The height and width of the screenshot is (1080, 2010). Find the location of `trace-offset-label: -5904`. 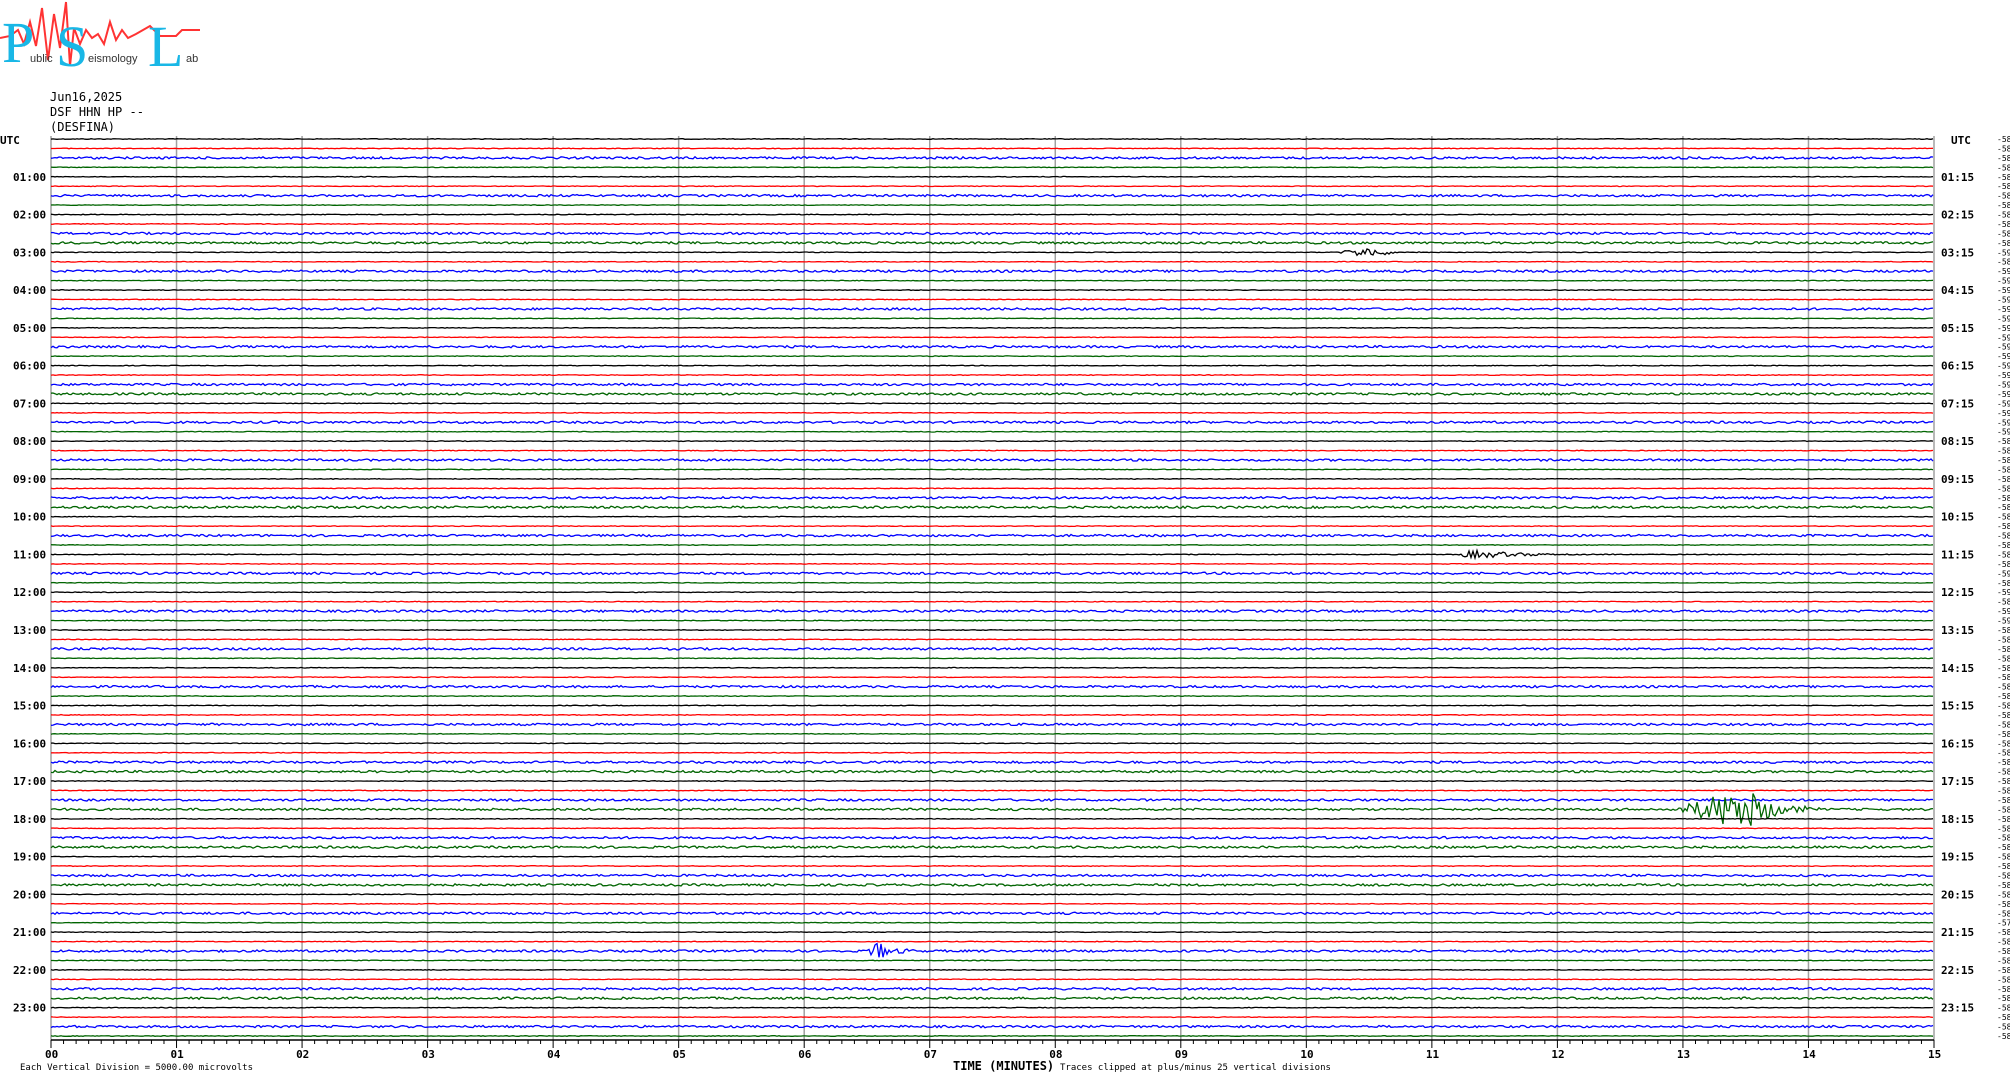

trace-offset-label: -5904 is located at coordinates (2003, 592).